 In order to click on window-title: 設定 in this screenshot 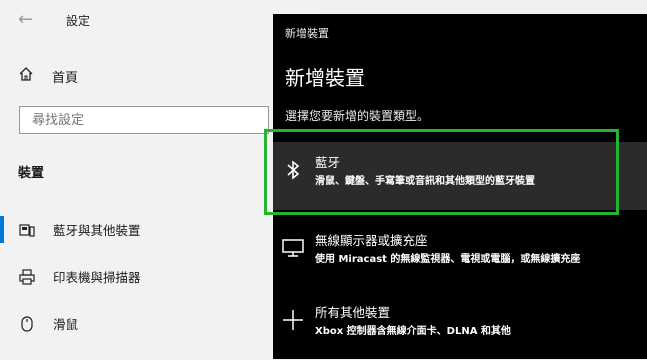, I will do `click(78, 21)`.